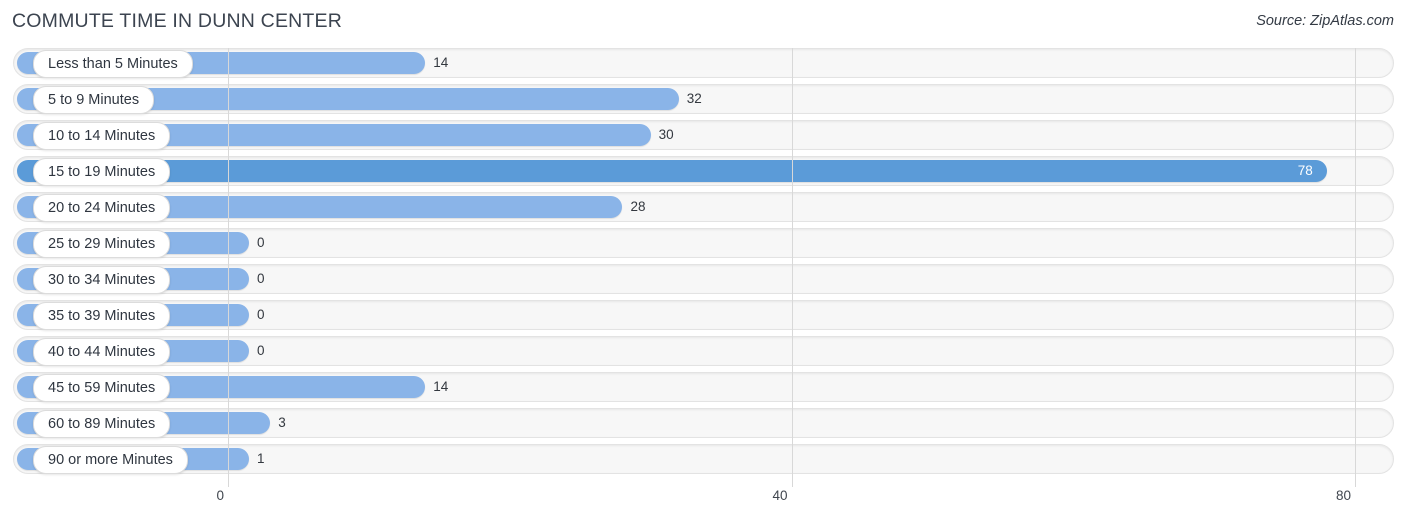  I want to click on bar-row: 90 or more Minutes 1, so click(703, 459).